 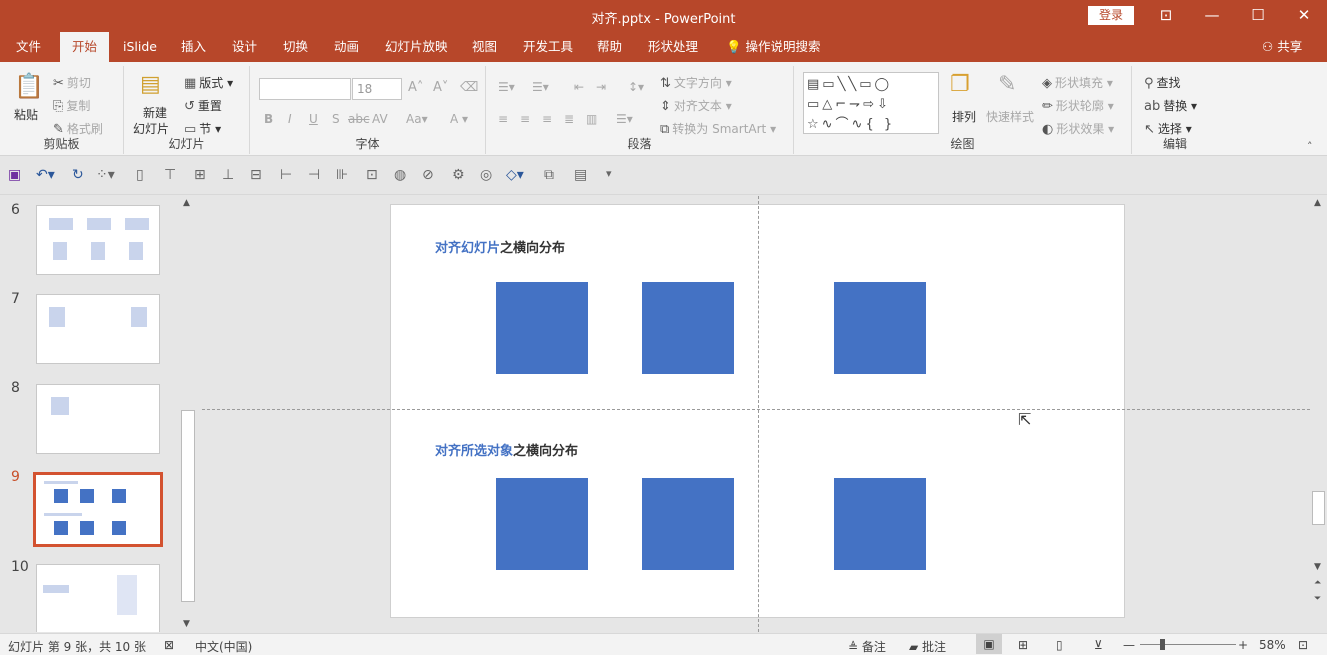 What do you see at coordinates (591, 119) in the screenshot?
I see `columns-icon: ▥` at bounding box center [591, 119].